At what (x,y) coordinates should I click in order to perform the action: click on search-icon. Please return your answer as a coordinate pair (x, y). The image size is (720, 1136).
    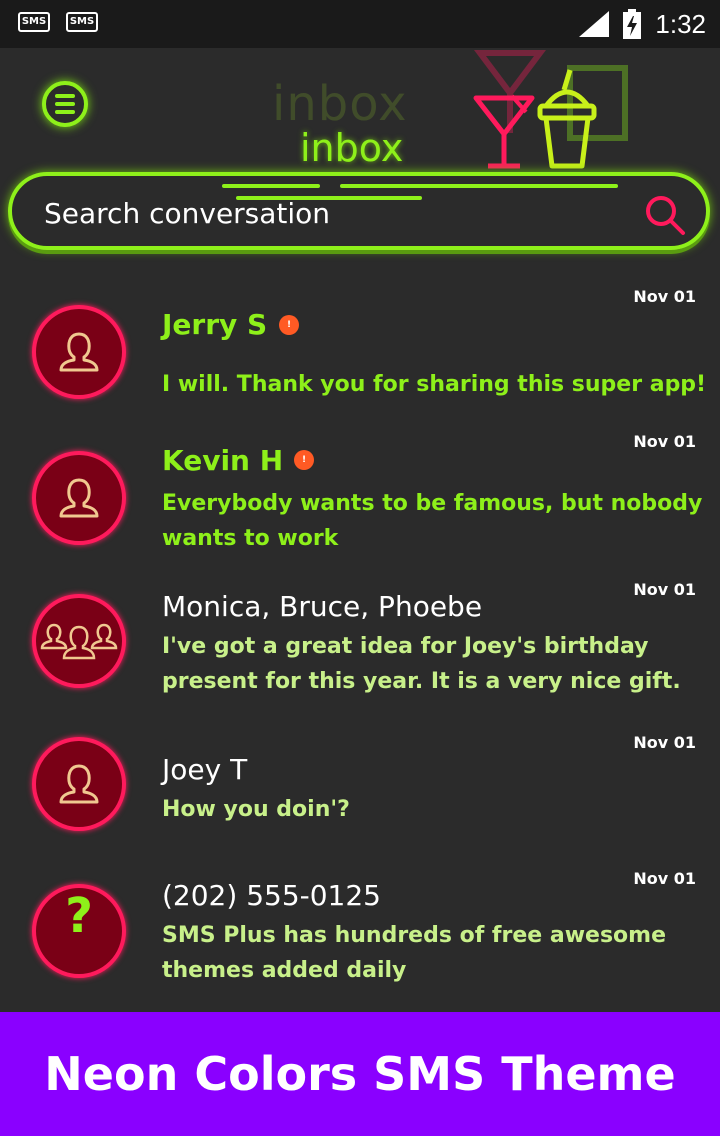
    Looking at the image, I should click on (665, 215).